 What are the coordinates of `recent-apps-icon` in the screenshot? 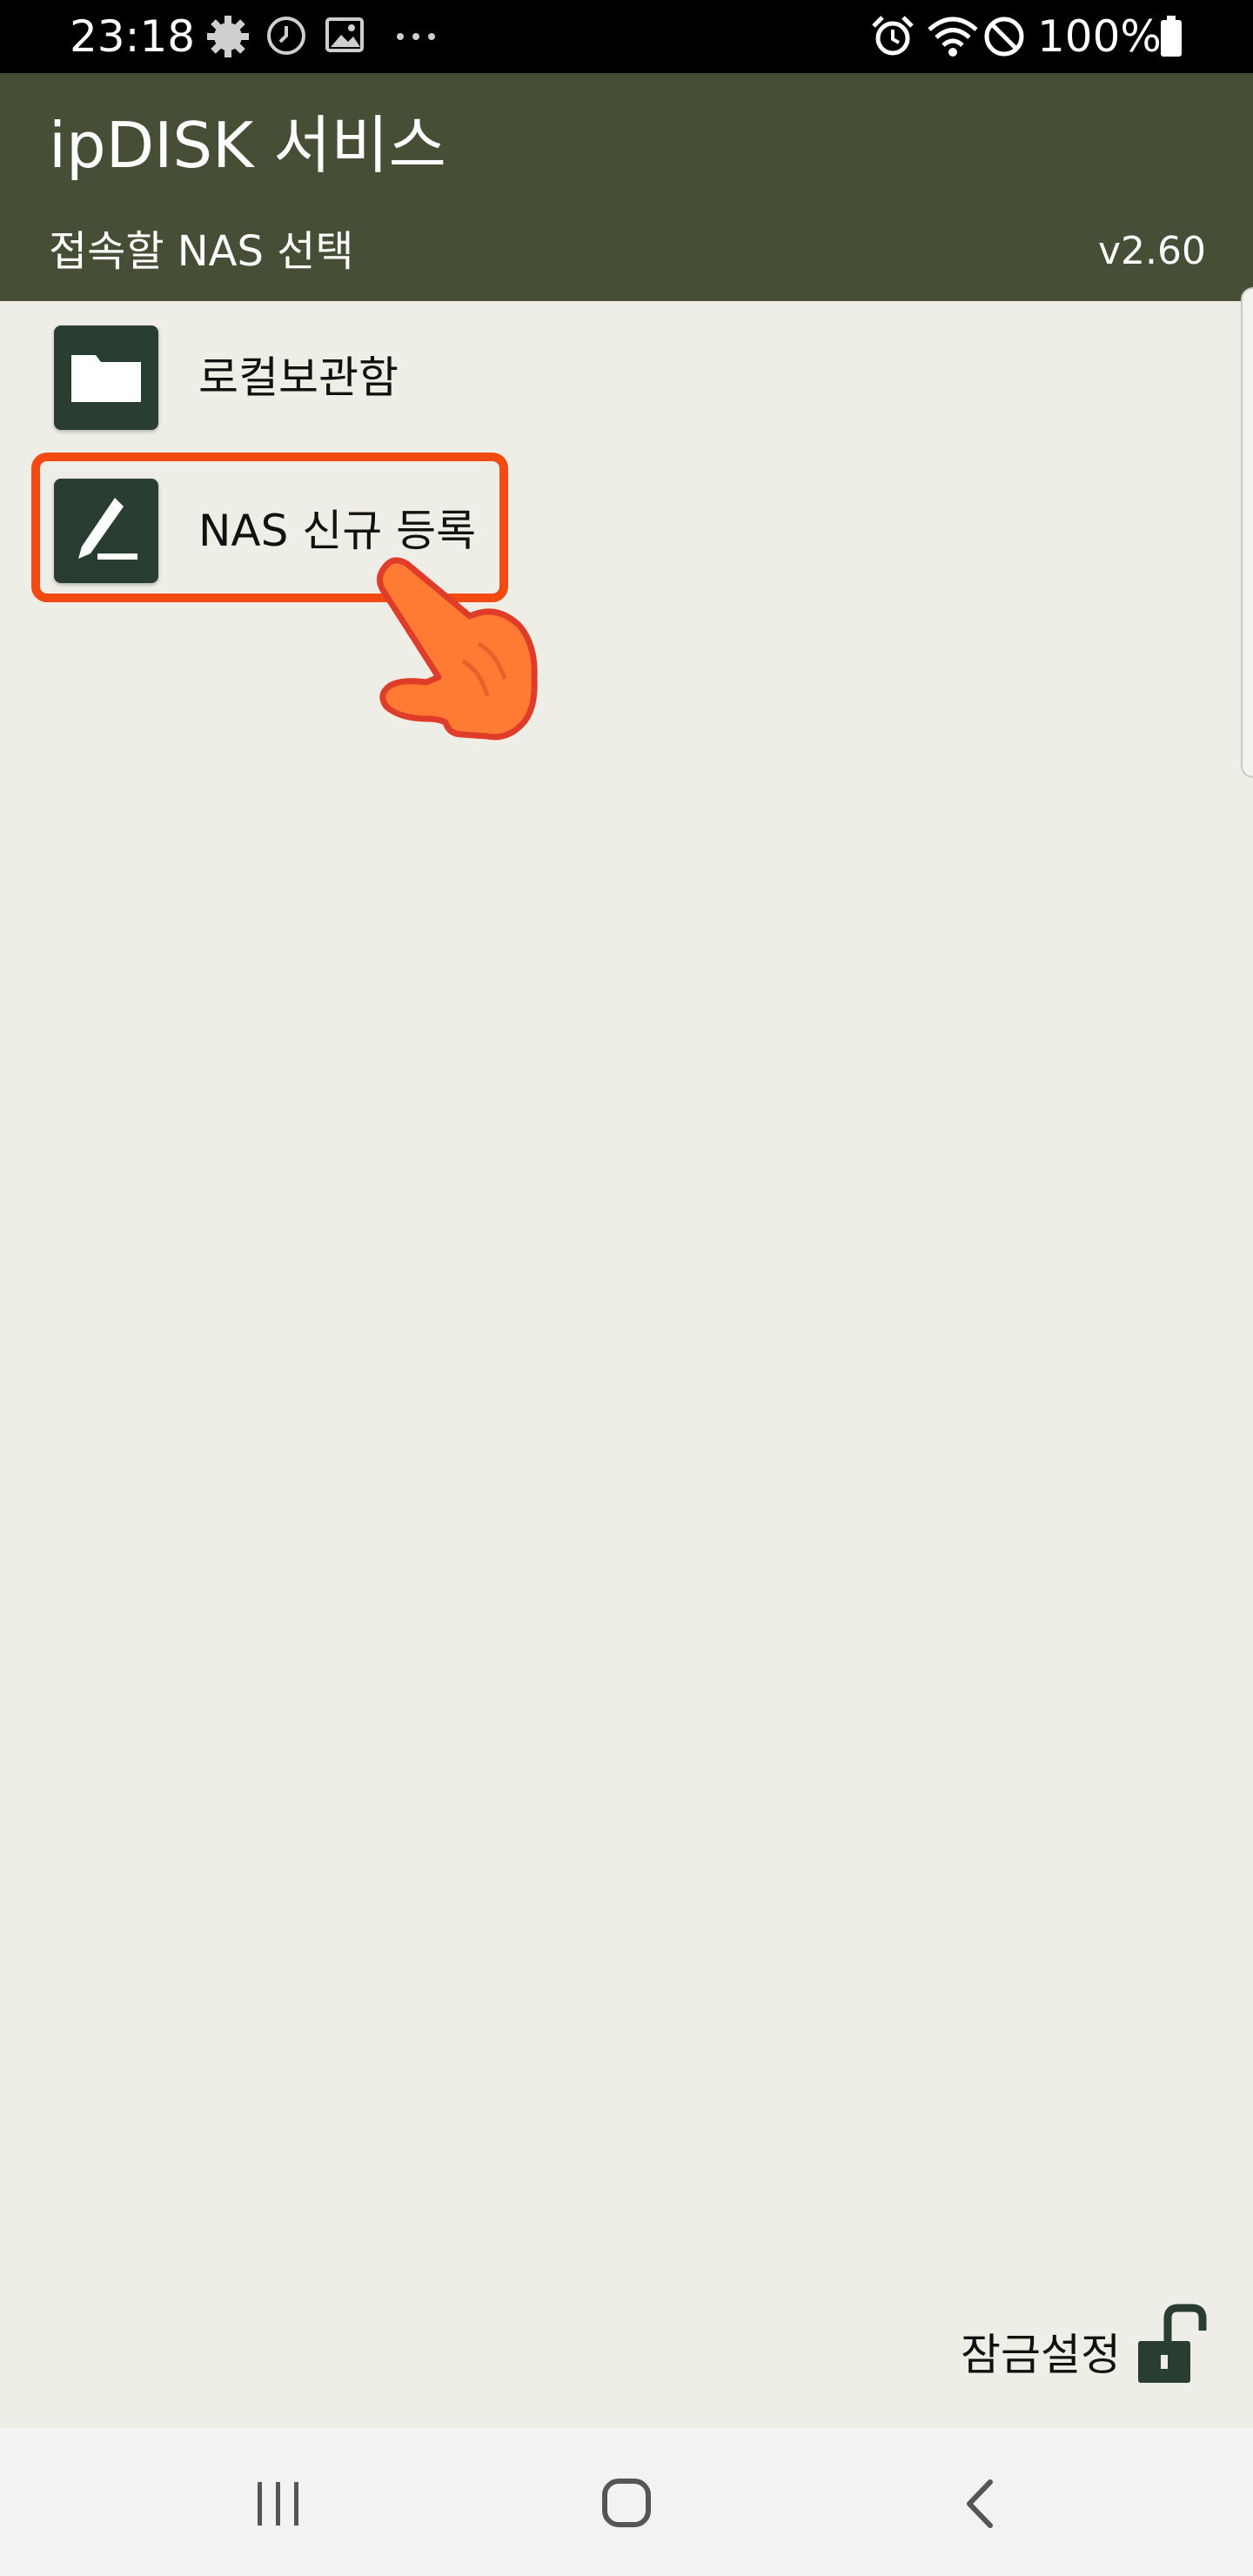 It's located at (278, 2504).